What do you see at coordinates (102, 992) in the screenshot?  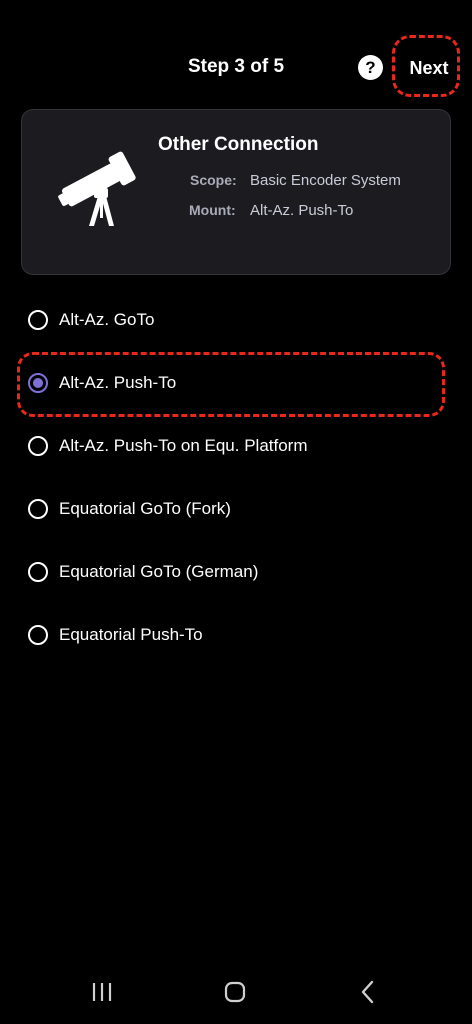 I see `recents-icon` at bounding box center [102, 992].